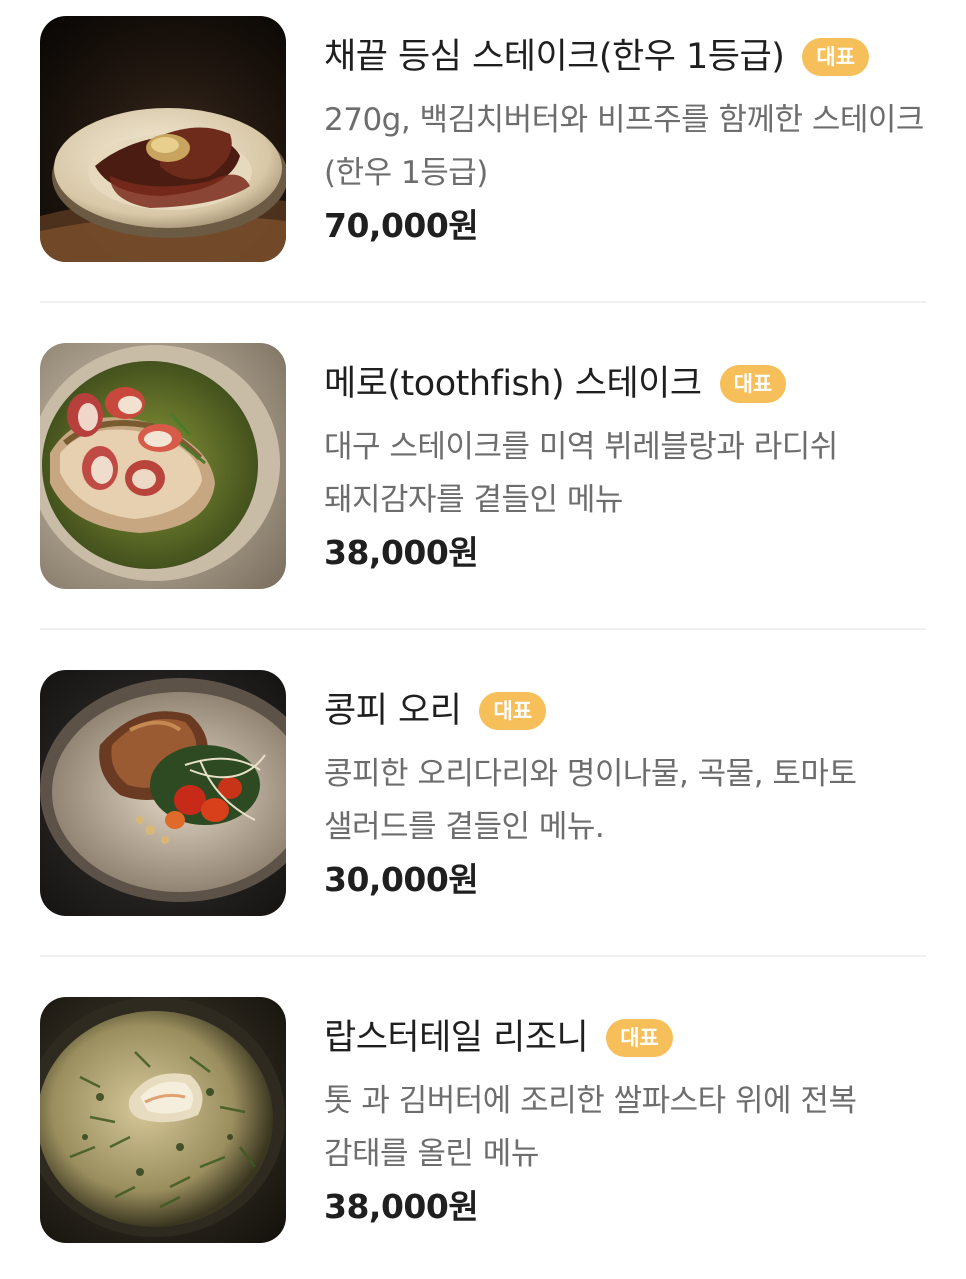 The image size is (966, 1279). I want to click on title-row: 메로(toothfish) 스테이크 대표, so click(555, 384).